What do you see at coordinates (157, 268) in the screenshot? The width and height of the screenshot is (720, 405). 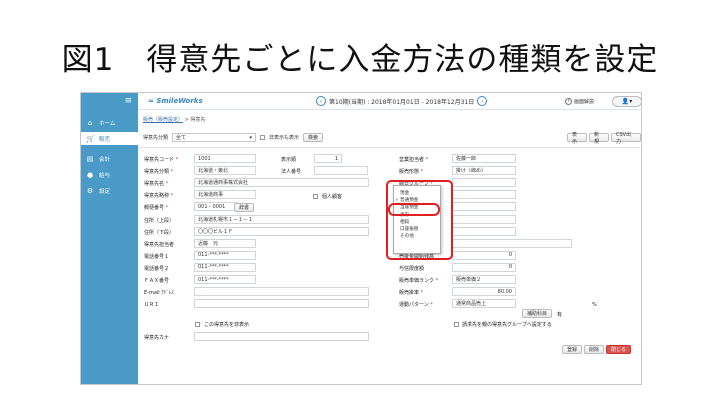 I see `field-label: 電話番号２` at bounding box center [157, 268].